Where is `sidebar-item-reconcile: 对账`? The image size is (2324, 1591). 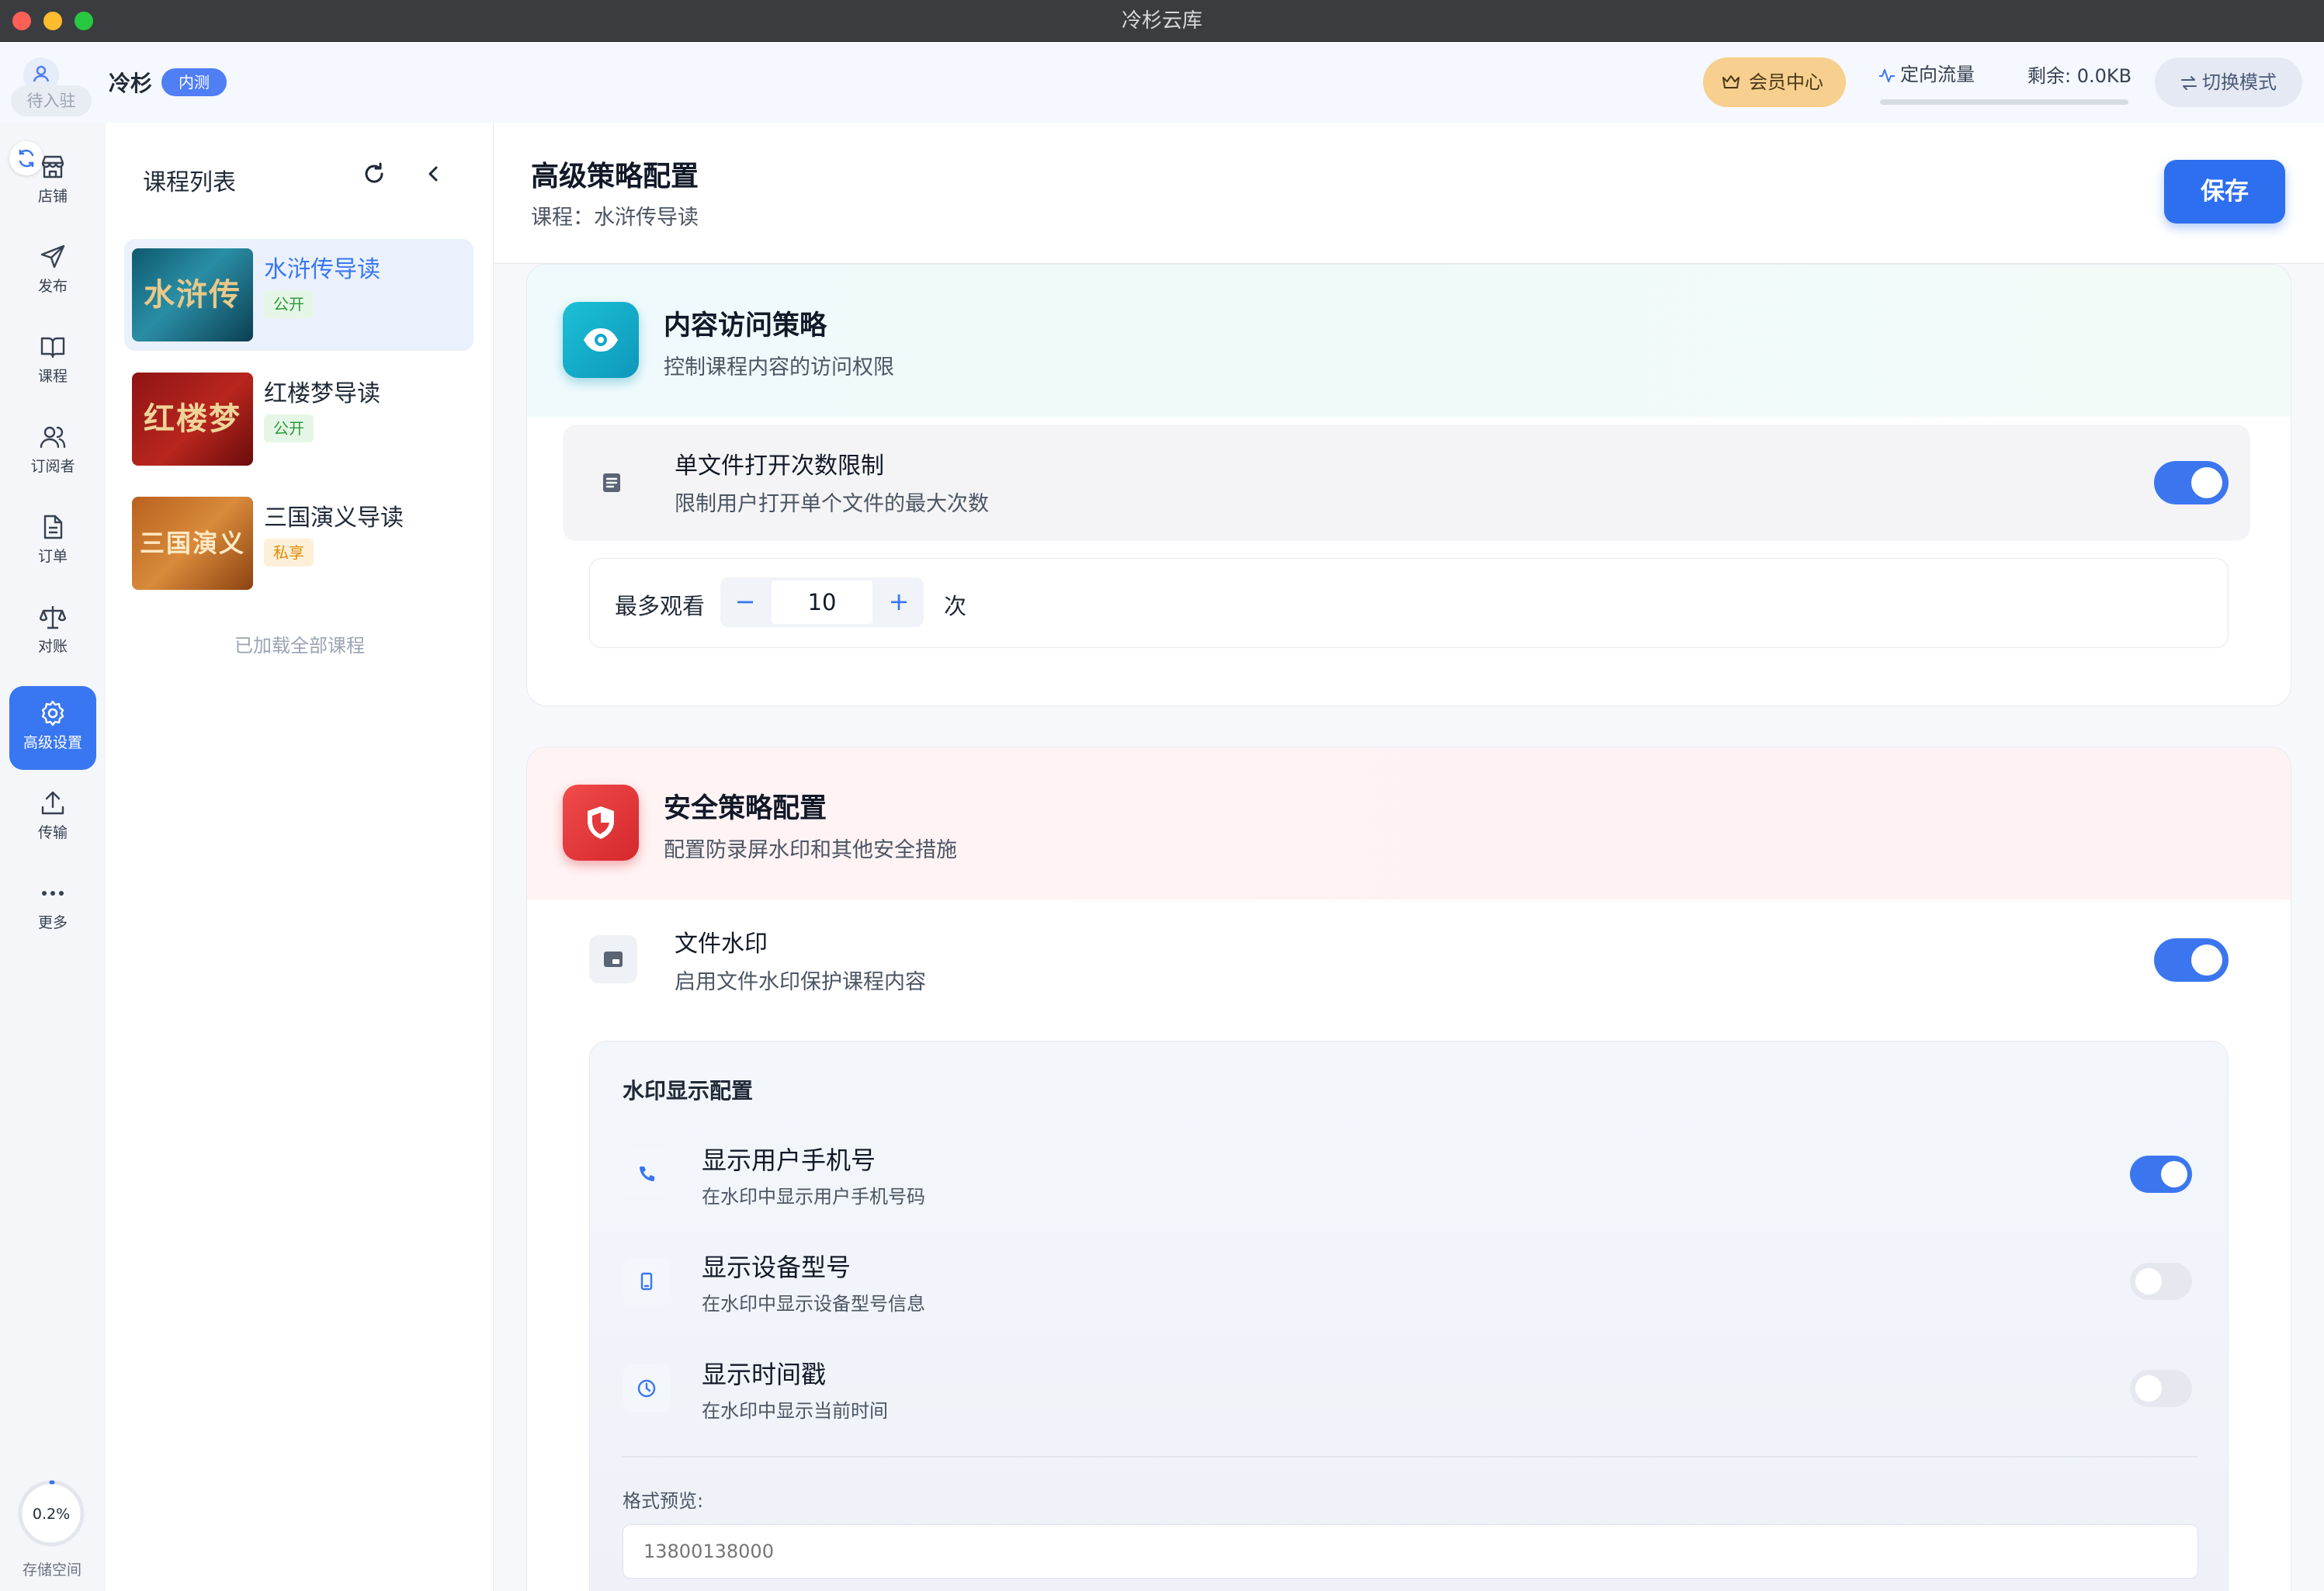
sidebar-item-reconcile: 对账 is located at coordinates (53, 632).